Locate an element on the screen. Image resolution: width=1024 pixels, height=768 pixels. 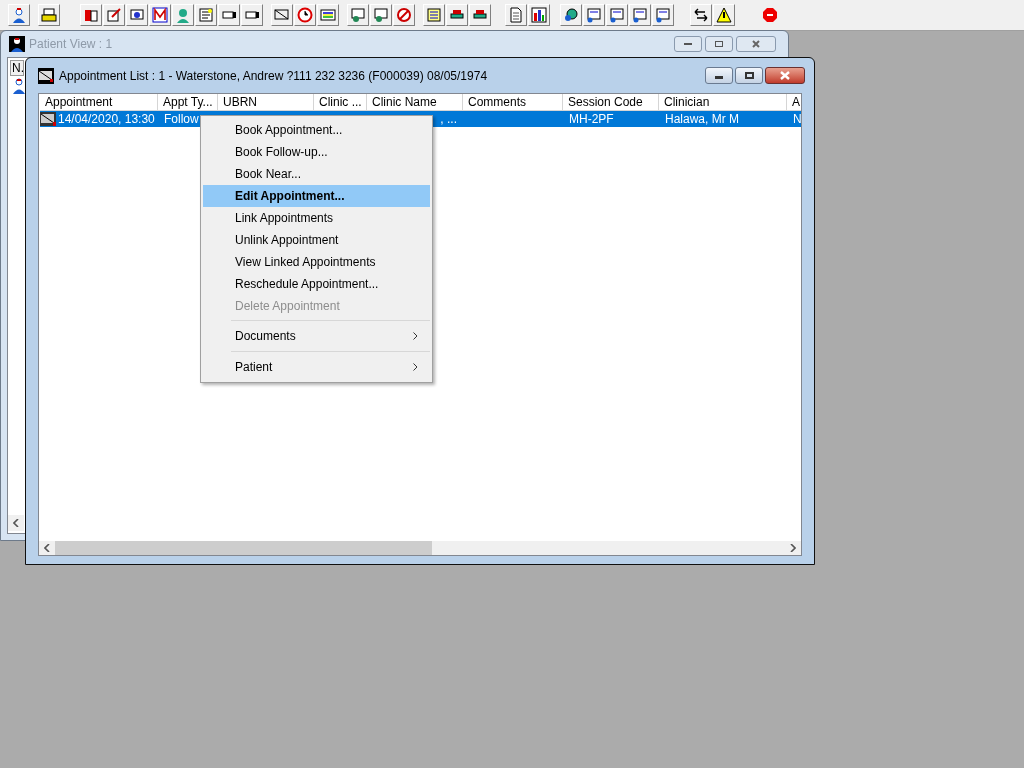
pen-icon is located at coordinates (114, 15).